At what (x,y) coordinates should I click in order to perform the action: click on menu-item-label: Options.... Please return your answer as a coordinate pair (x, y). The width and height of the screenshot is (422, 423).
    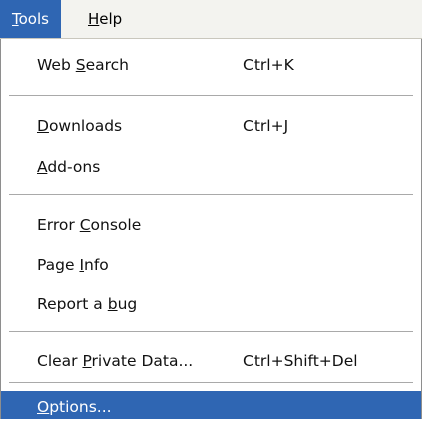
    Looking at the image, I should click on (74, 407).